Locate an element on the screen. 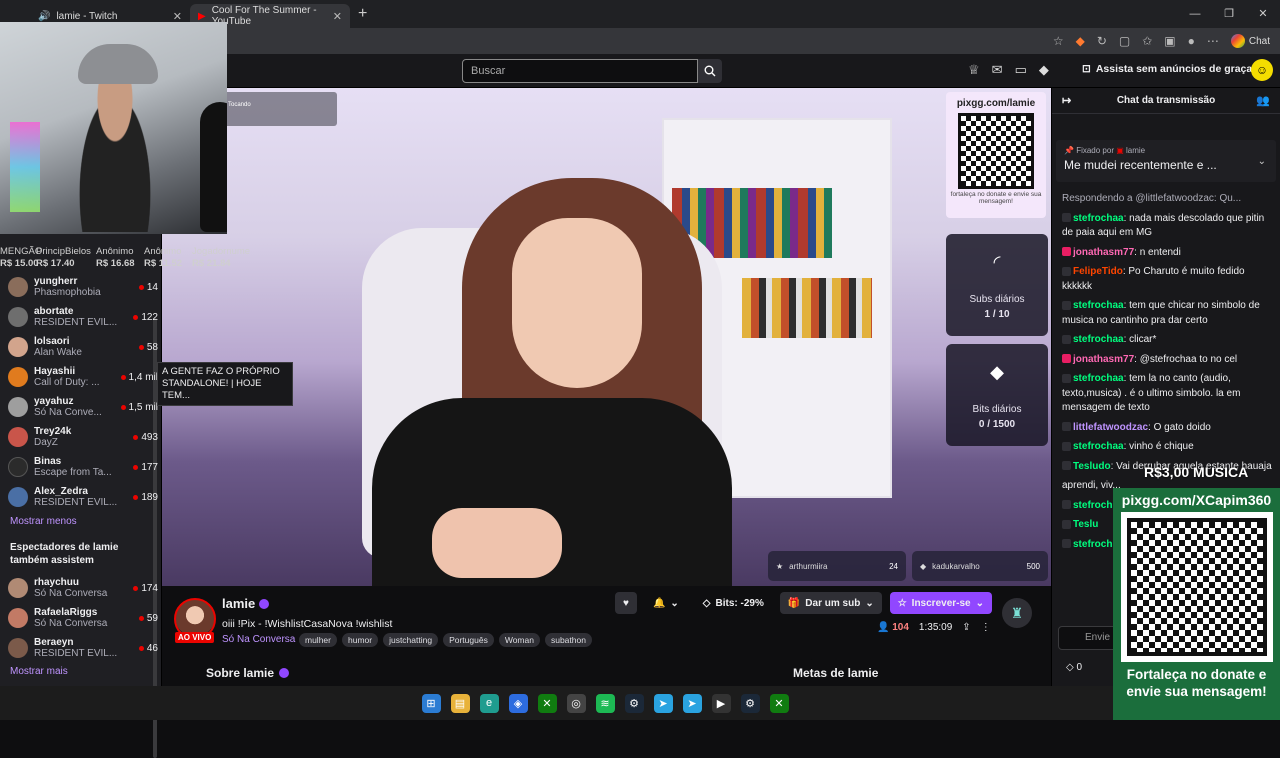 The width and height of the screenshot is (1280, 758). search-button is located at coordinates (710, 71).